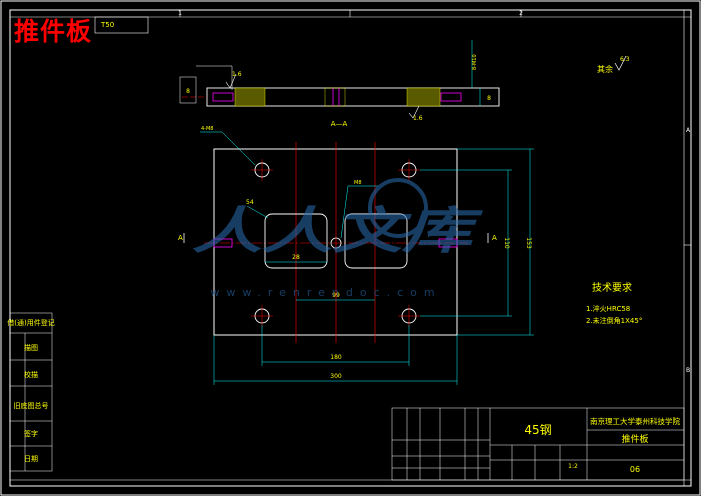  Describe the element at coordinates (237, 74) in the screenshot. I see `roughness-a: 1.6` at that location.